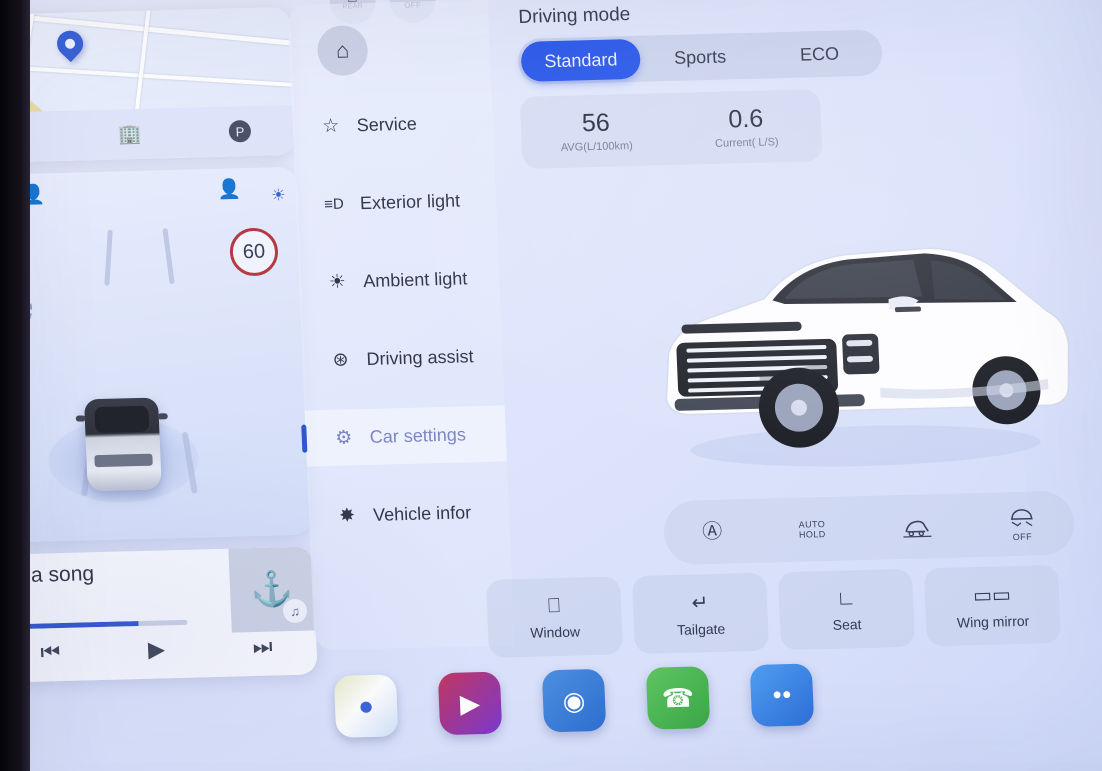 Image resolution: width=1102 pixels, height=771 pixels. I want to click on sidebar-item-label: Car settings, so click(418, 435).